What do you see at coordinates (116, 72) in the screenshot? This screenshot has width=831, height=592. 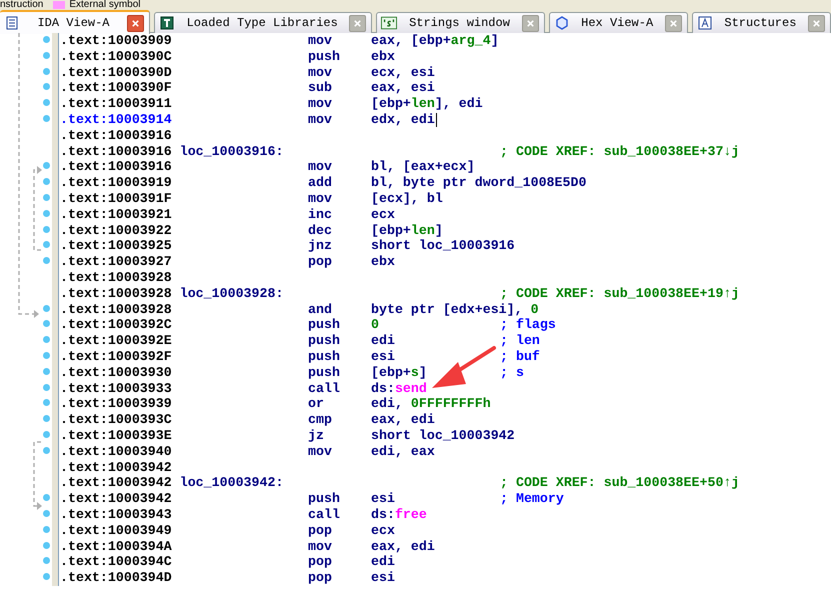 I see `address-label: .text:1000390D` at bounding box center [116, 72].